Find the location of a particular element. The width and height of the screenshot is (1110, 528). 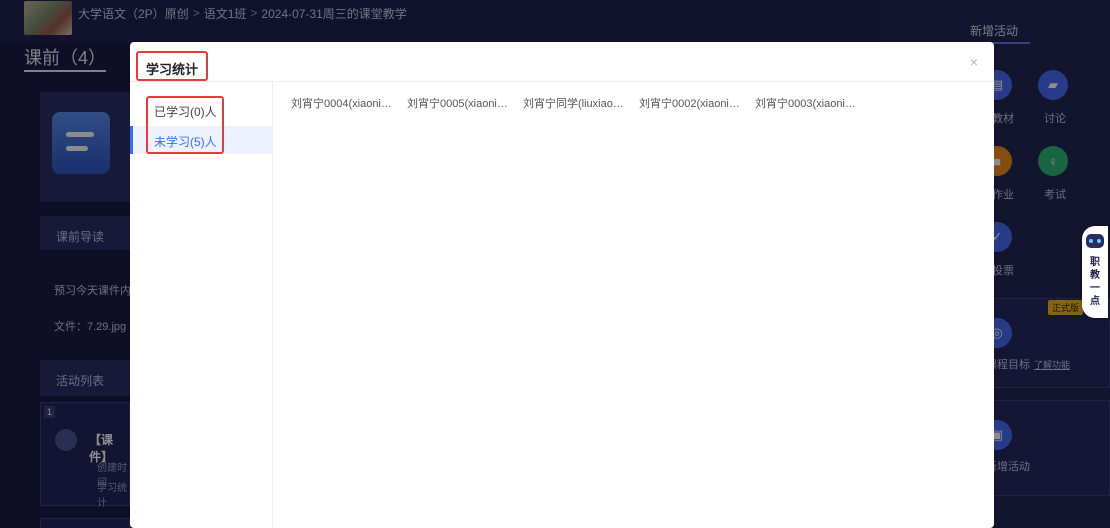

stats-sidebar: 已学习(0)人 未学习(5)人 is located at coordinates (201, 305).